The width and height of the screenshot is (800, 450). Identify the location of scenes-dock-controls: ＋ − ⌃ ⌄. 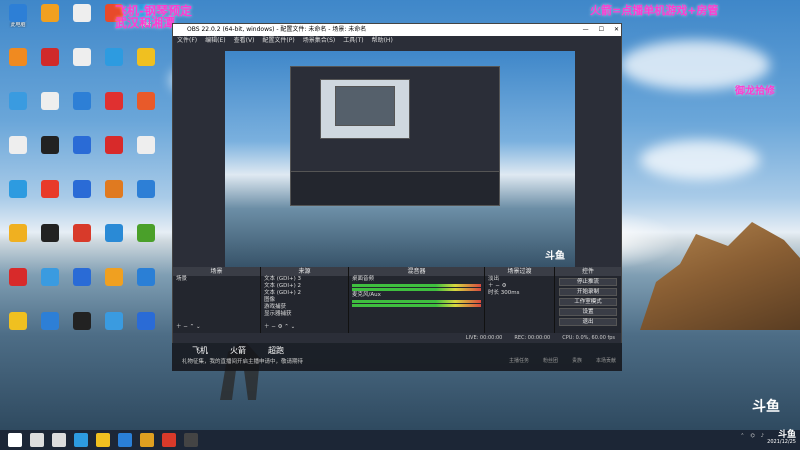
(187, 327).